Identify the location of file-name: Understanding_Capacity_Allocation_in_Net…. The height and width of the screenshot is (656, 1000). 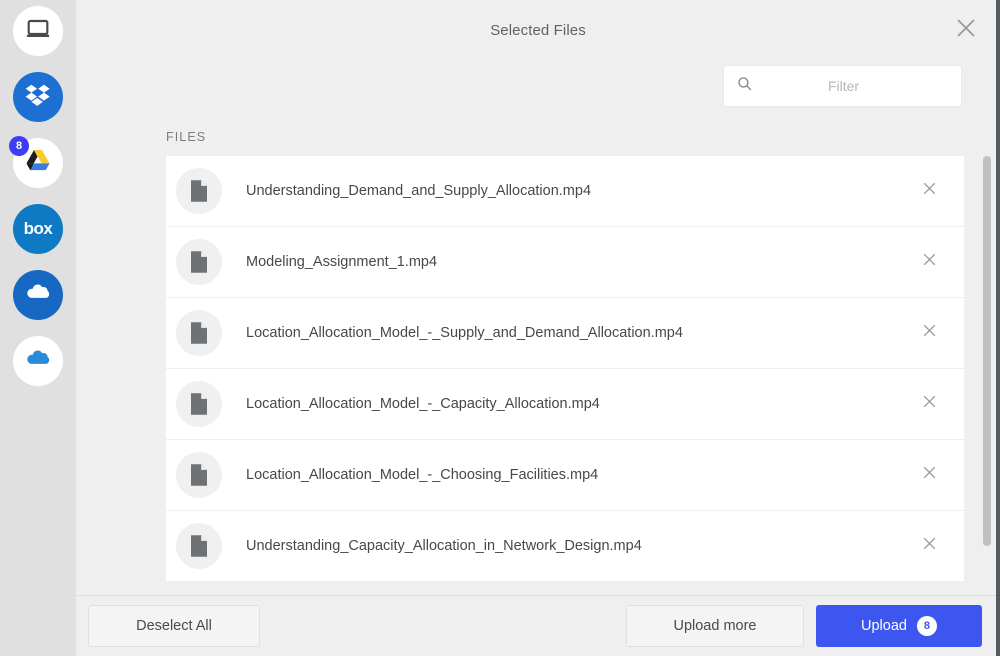
(444, 546).